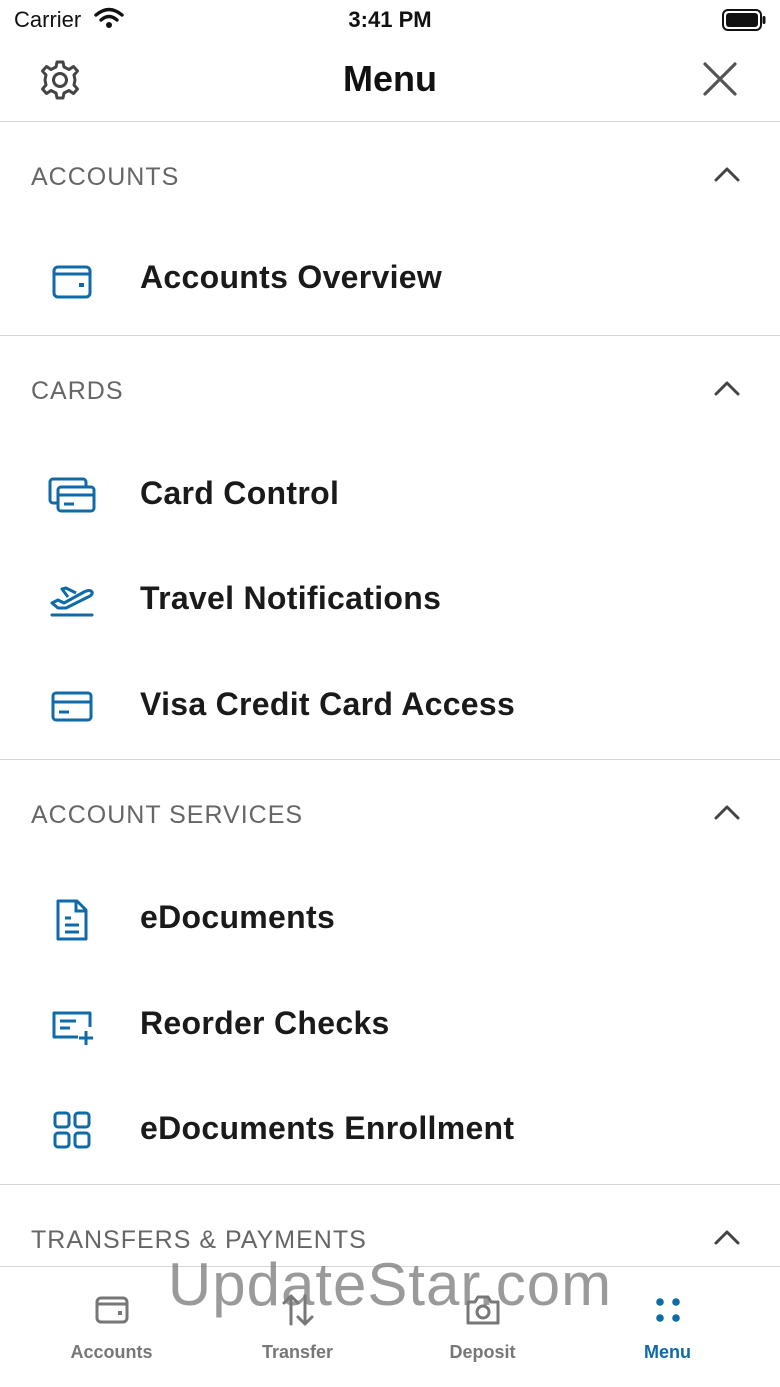  I want to click on section-header-transfers-payments: TRANSFERS & PAYMENTS, so click(390, 1226).